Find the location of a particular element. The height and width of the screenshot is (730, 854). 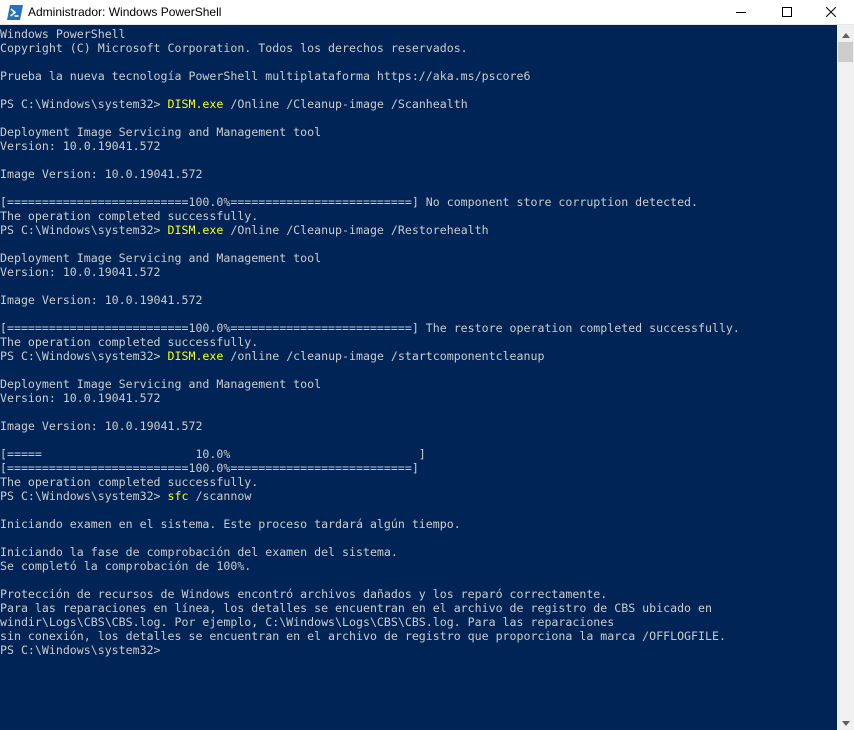

close-button is located at coordinates (831, 12).